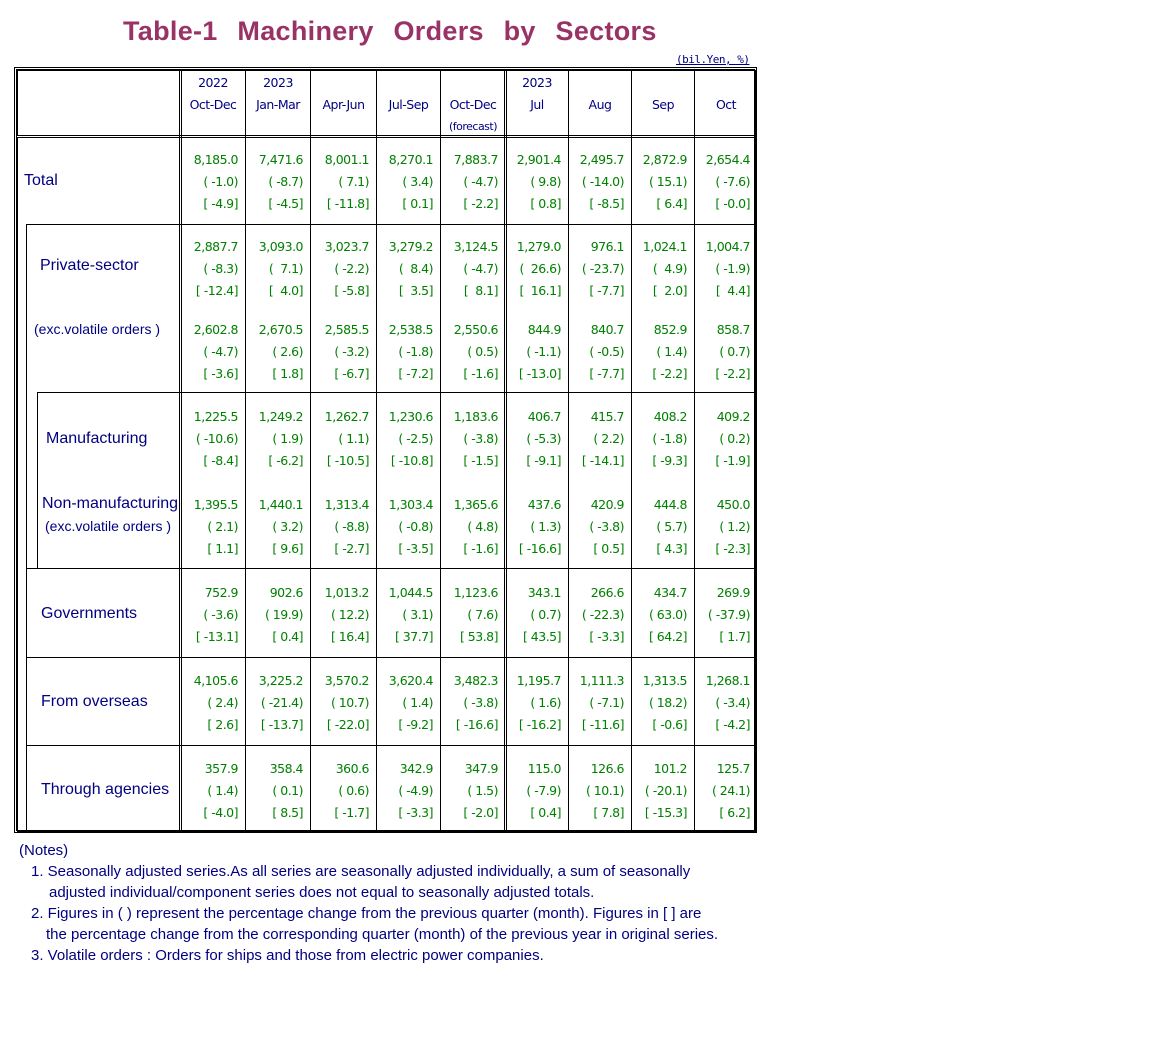  I want to click on change-yoy-cell: [ 6.2], so click(734, 812).